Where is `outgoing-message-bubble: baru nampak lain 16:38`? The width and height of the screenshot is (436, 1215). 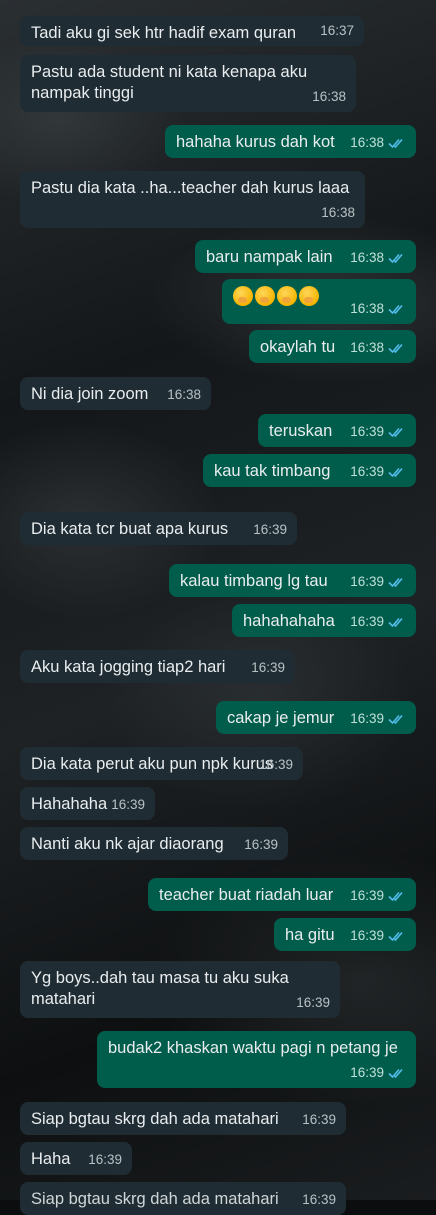
outgoing-message-bubble: baru nampak lain 16:38 is located at coordinates (305, 256).